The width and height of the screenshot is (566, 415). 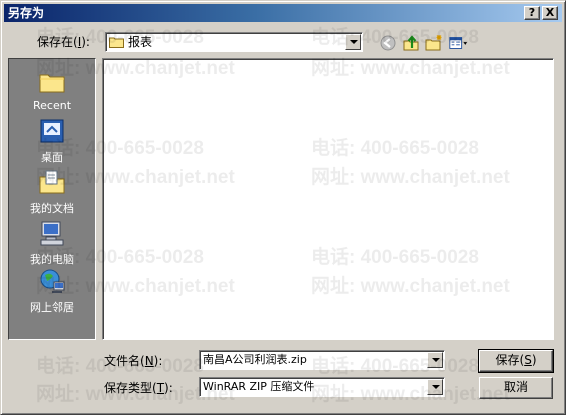 What do you see at coordinates (140, 42) in the screenshot?
I see `save-in-folder: 报表` at bounding box center [140, 42].